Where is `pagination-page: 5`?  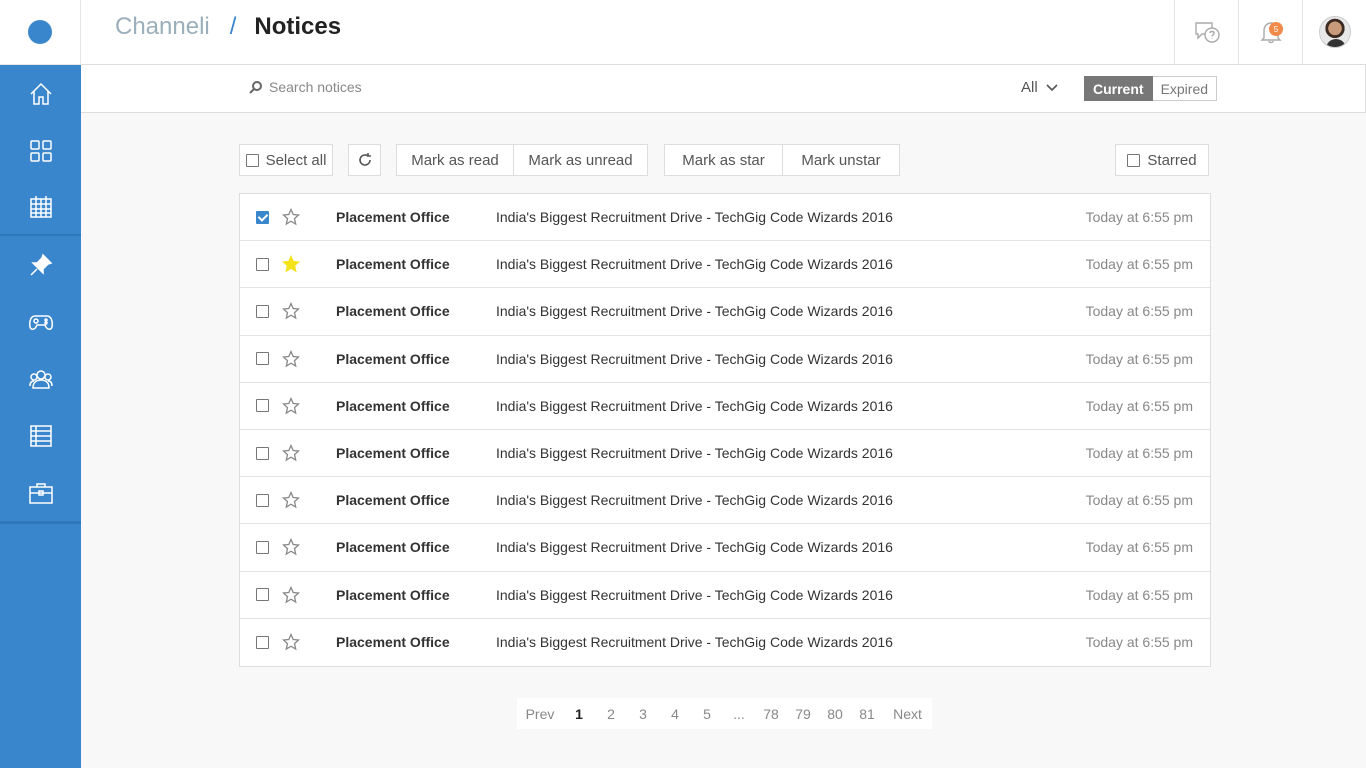
pagination-page: 5 is located at coordinates (707, 714).